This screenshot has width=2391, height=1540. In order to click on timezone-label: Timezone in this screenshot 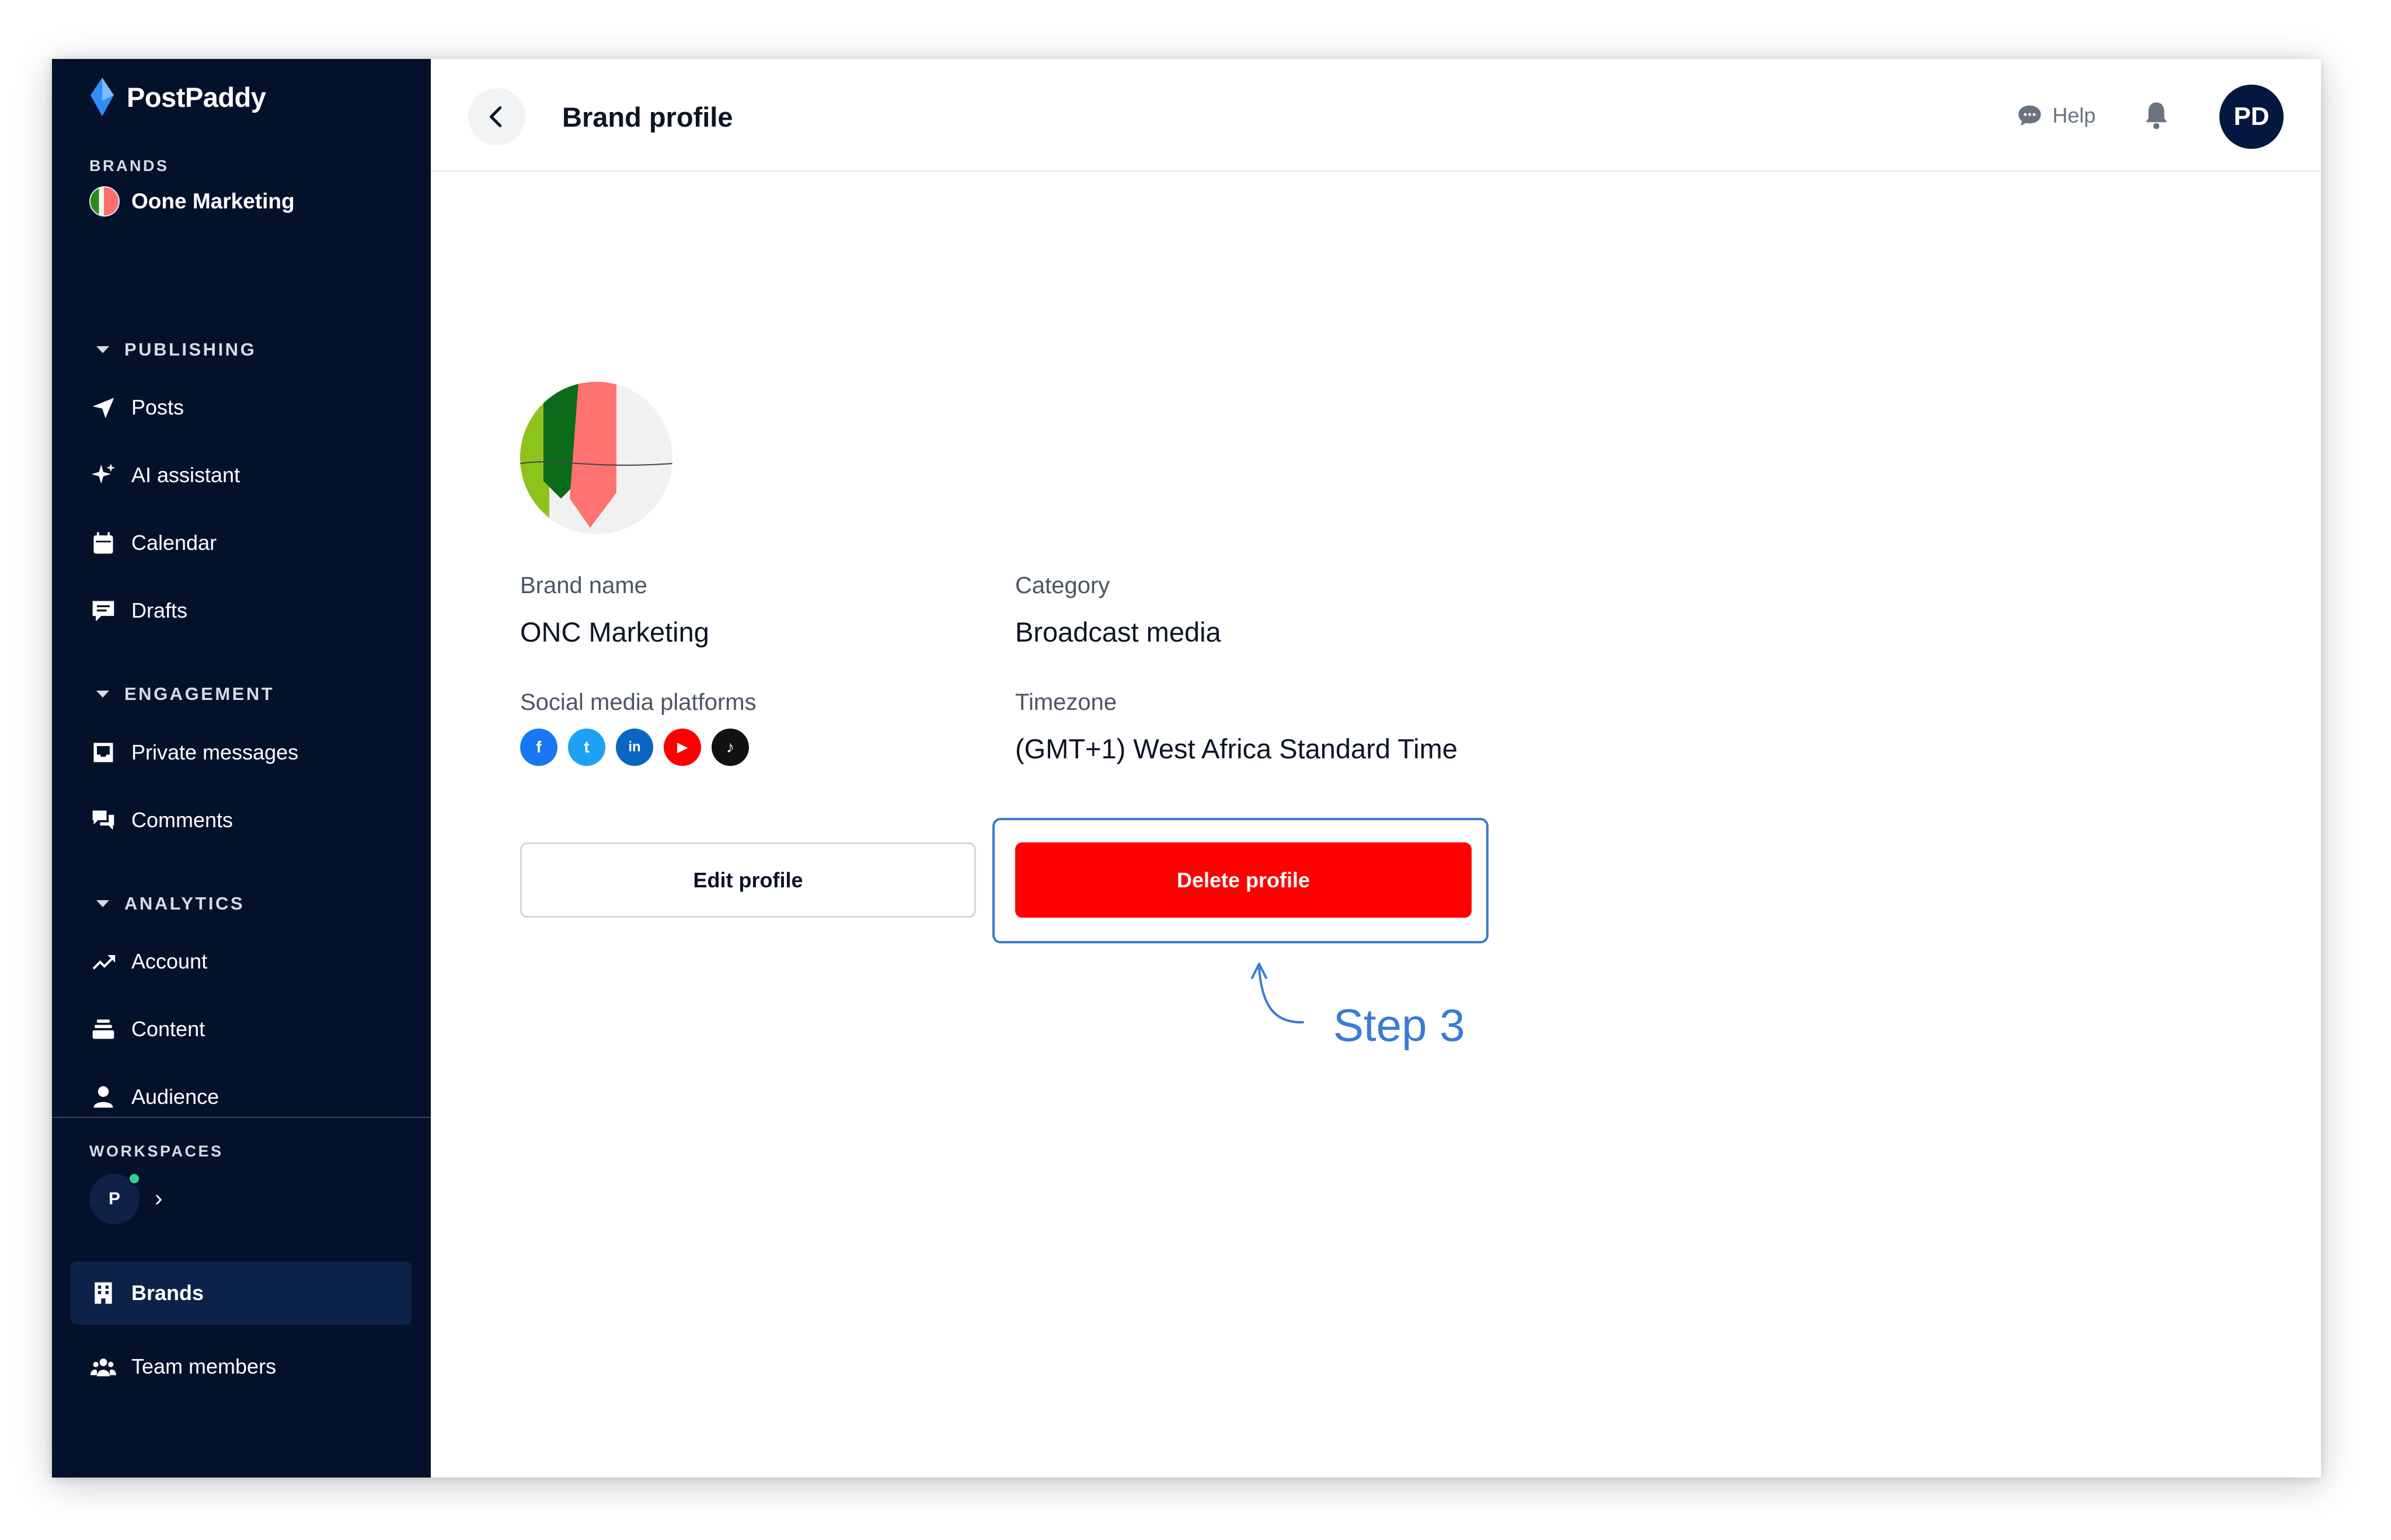, I will do `click(1066, 702)`.